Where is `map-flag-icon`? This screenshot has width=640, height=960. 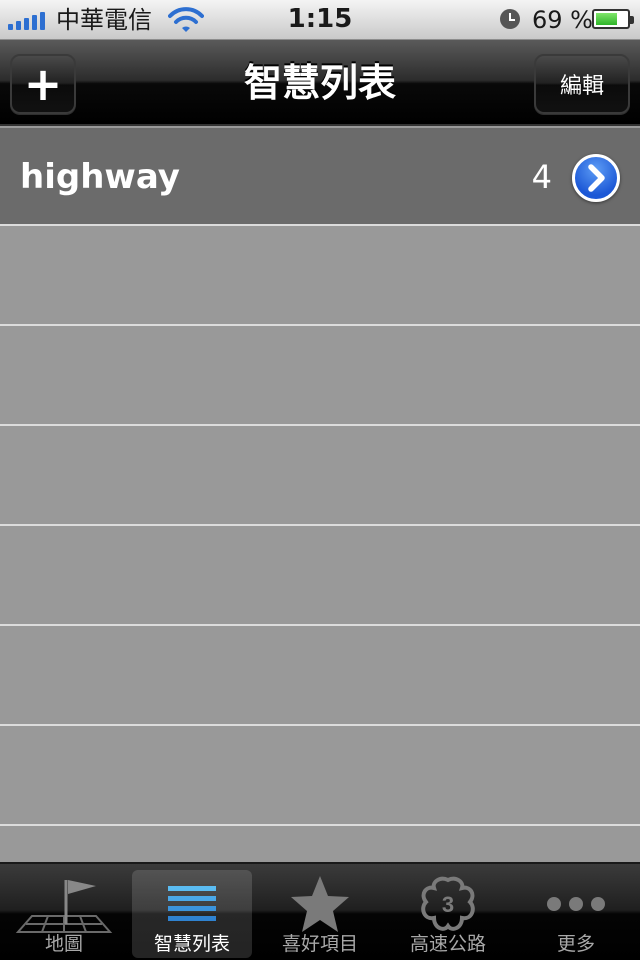 map-flag-icon is located at coordinates (64, 904).